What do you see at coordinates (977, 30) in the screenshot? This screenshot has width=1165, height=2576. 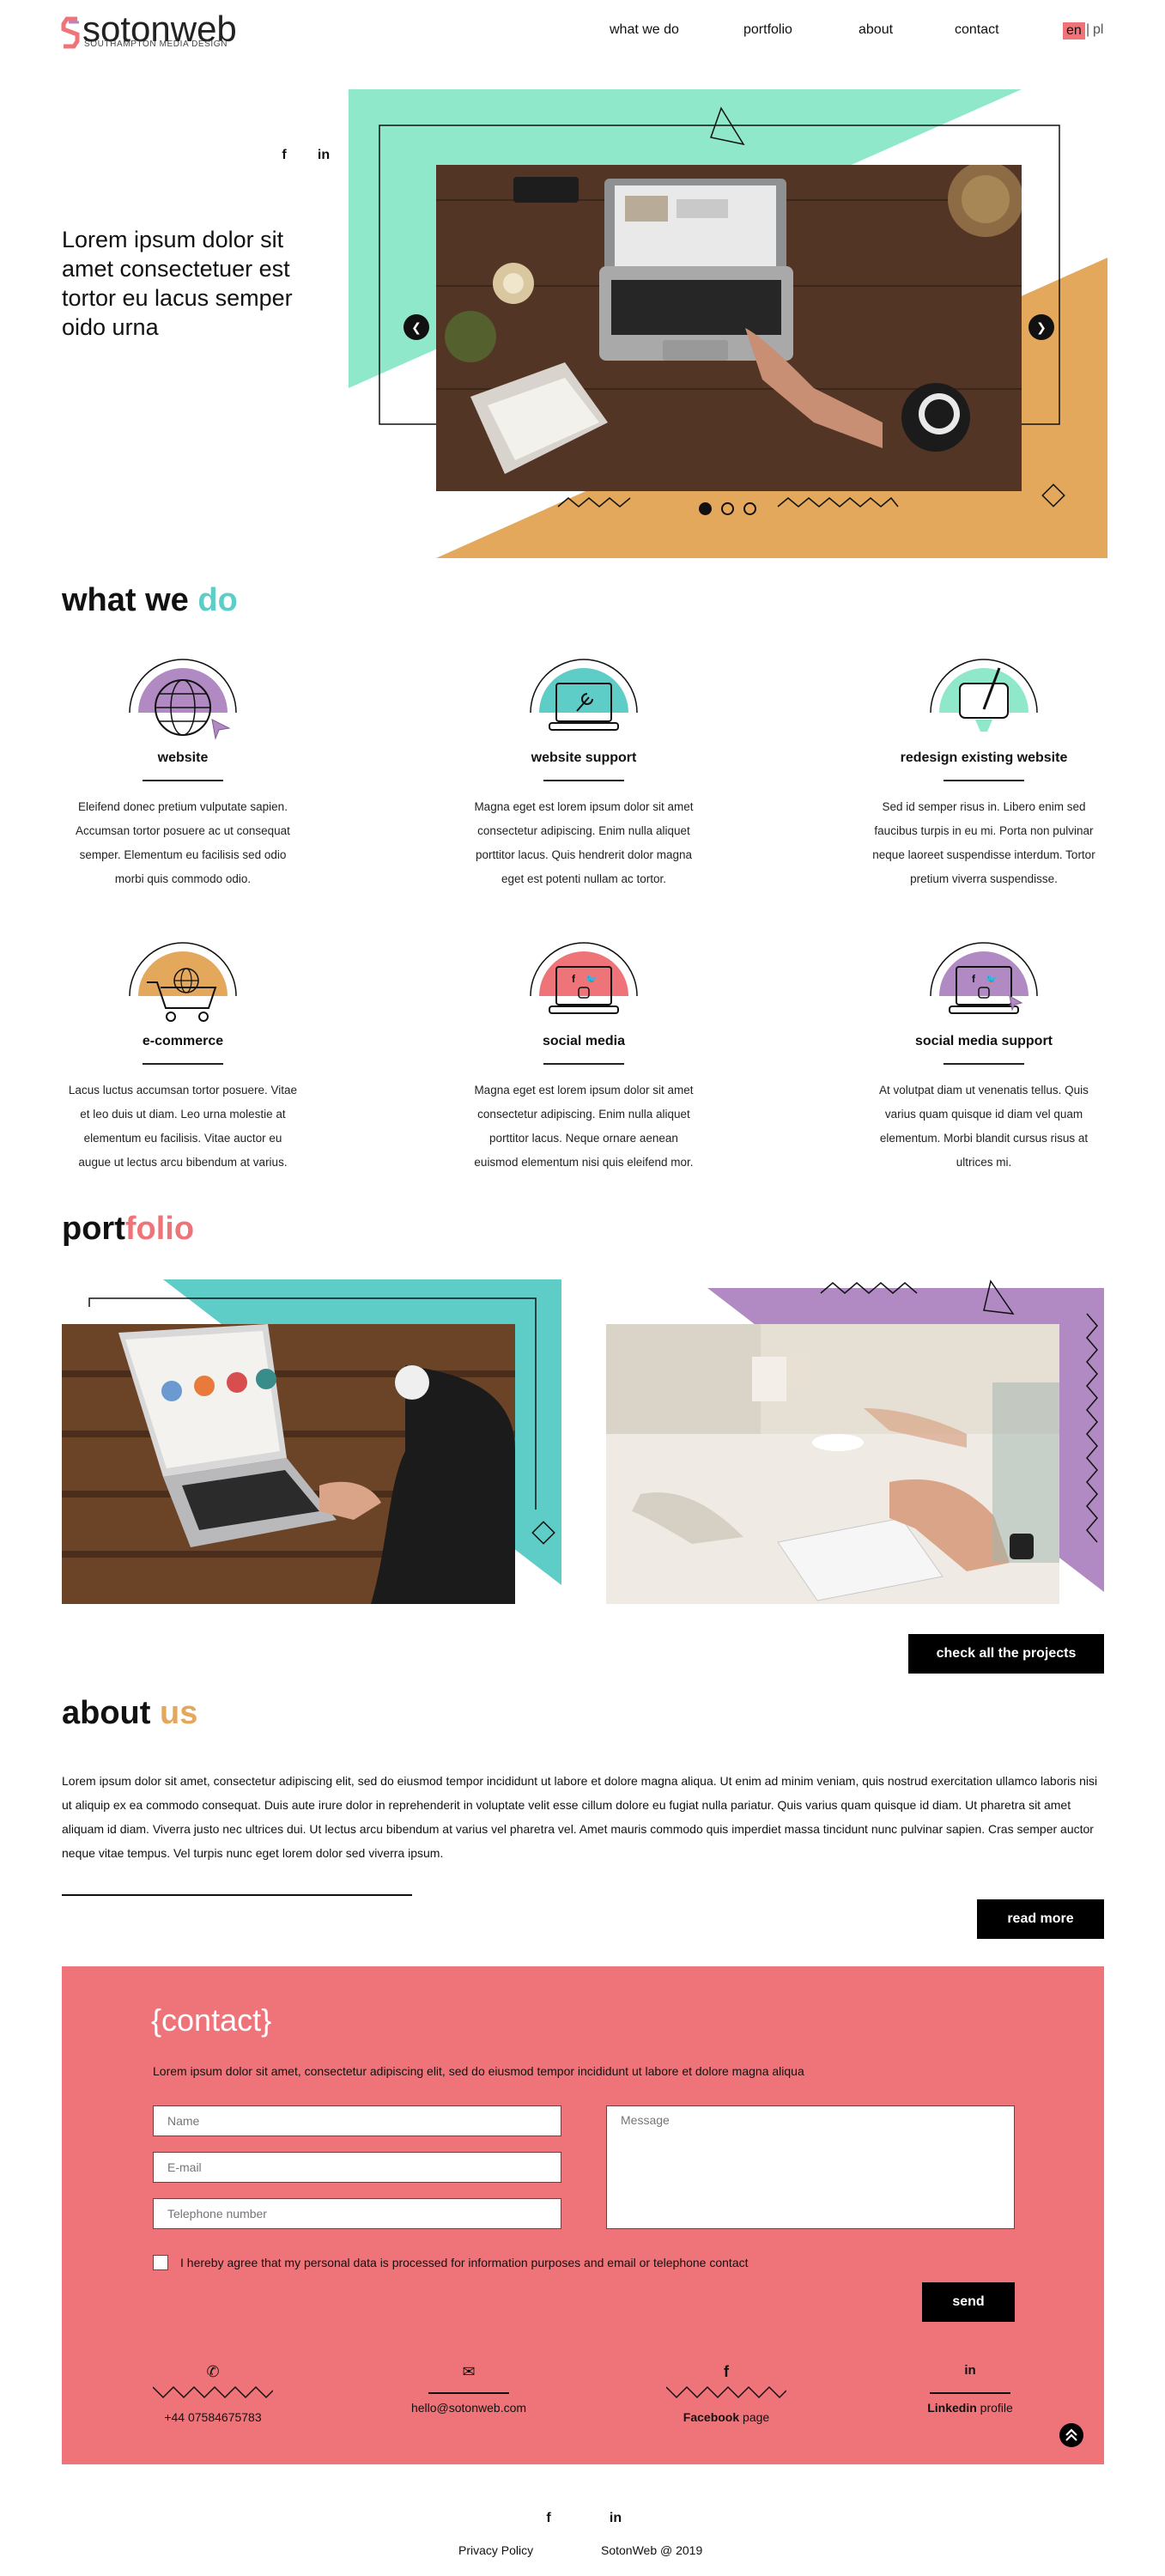 I see `nav-contact: contact` at bounding box center [977, 30].